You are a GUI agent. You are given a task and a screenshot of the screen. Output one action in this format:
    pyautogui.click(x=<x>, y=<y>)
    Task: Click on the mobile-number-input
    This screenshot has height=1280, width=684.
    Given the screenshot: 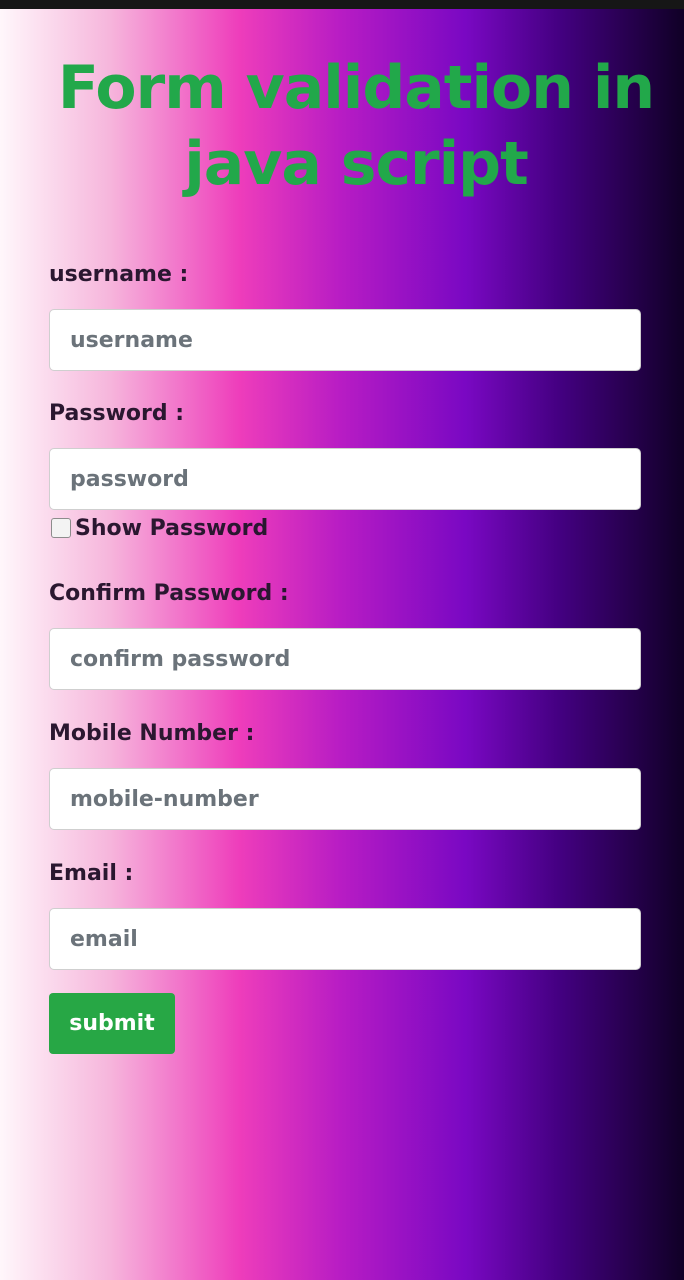 What is the action you would take?
    pyautogui.click(x=345, y=799)
    